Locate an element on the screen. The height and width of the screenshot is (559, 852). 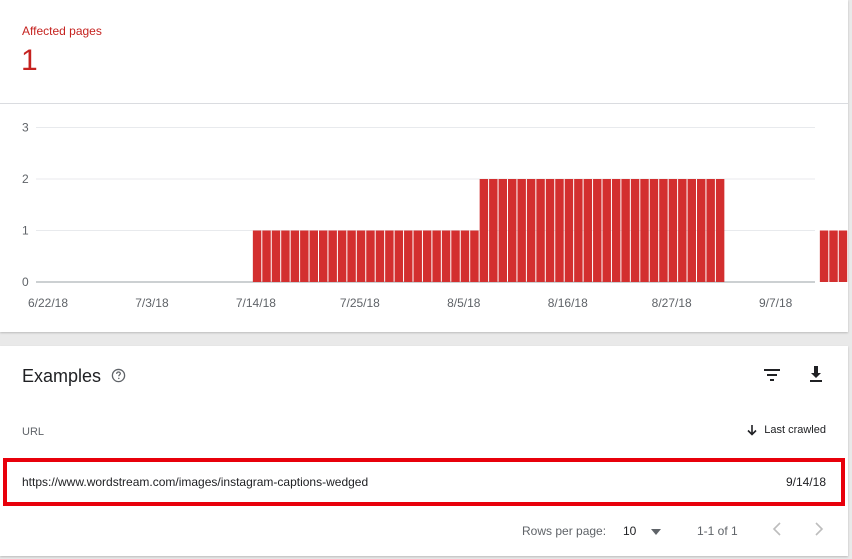
examples-title: Examples is located at coordinates (62, 376).